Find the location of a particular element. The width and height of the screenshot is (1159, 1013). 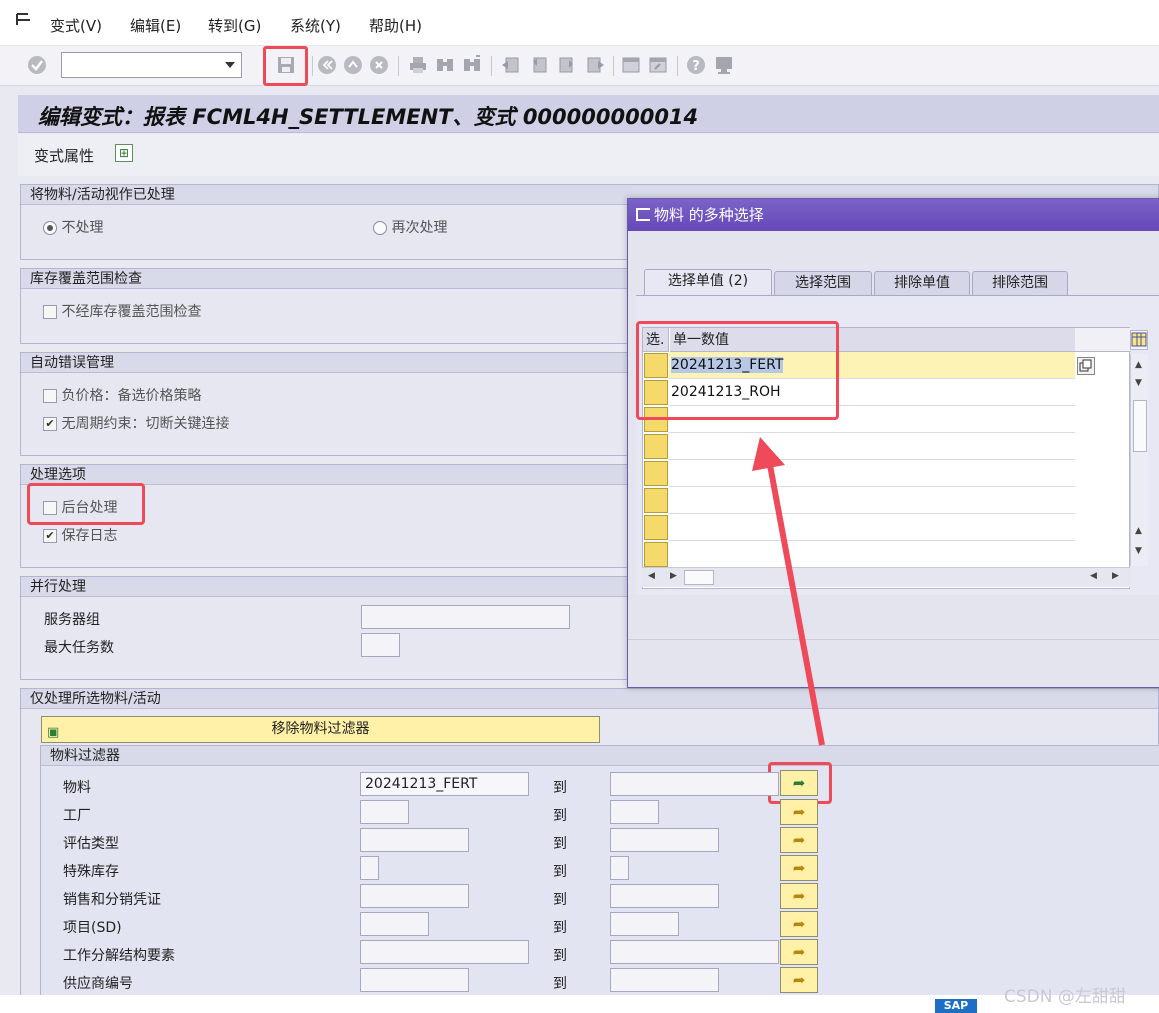

plant-from-input is located at coordinates (384, 812).